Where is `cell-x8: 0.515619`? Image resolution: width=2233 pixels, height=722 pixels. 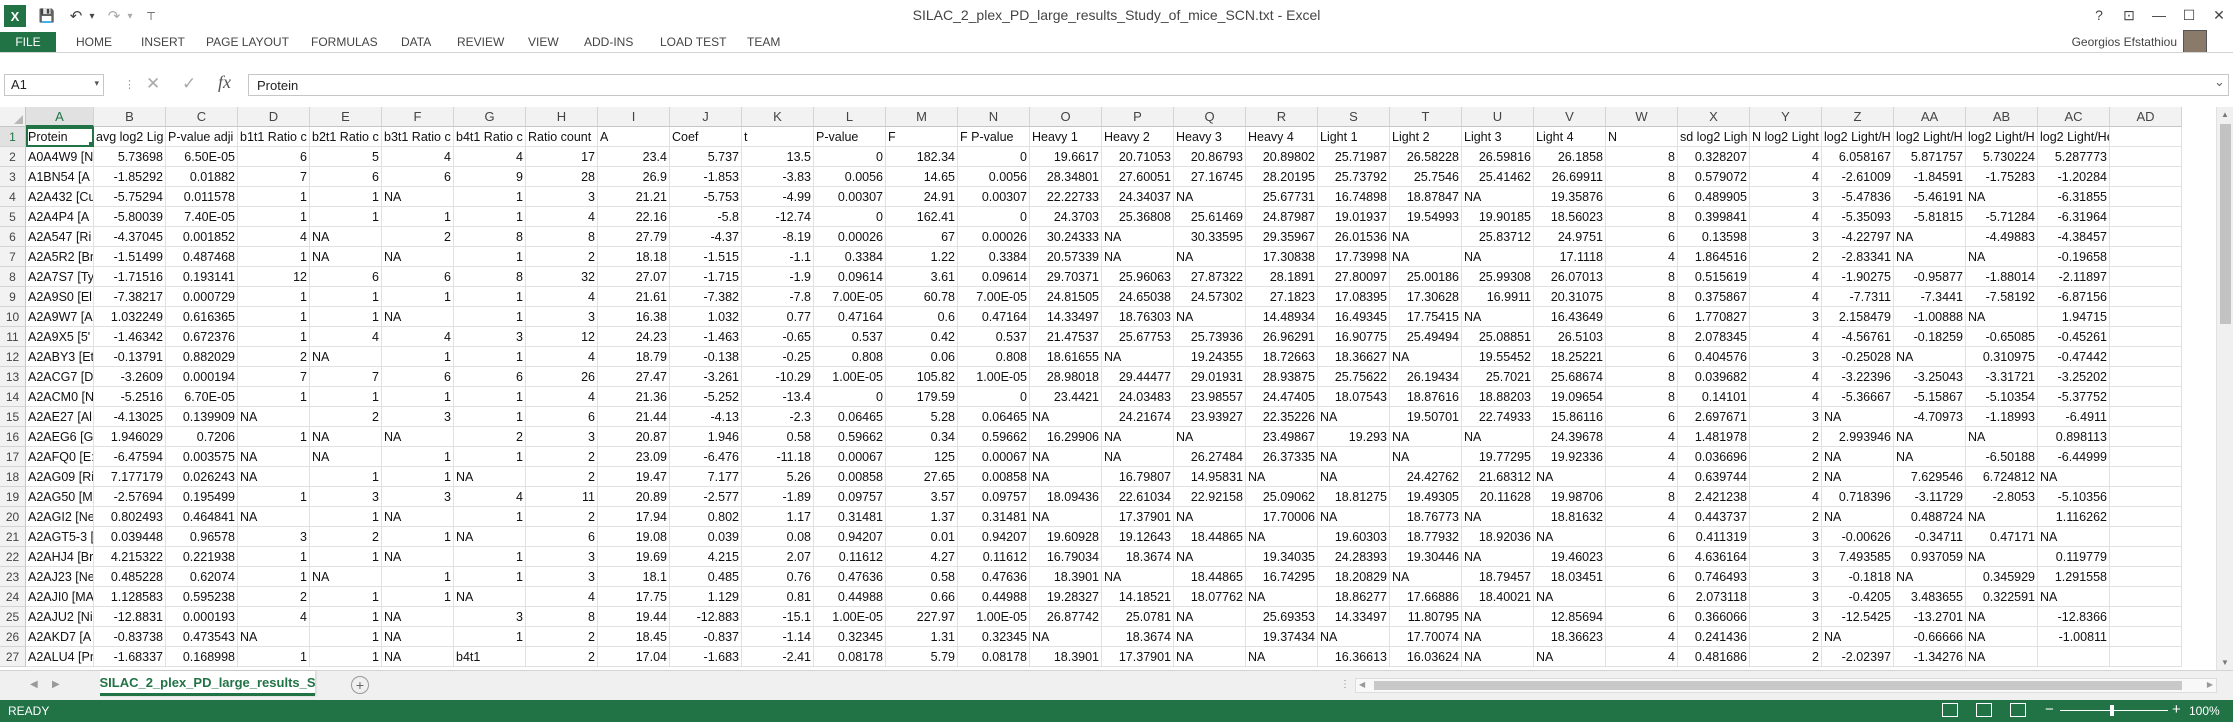 cell-x8: 0.515619 is located at coordinates (1714, 277).